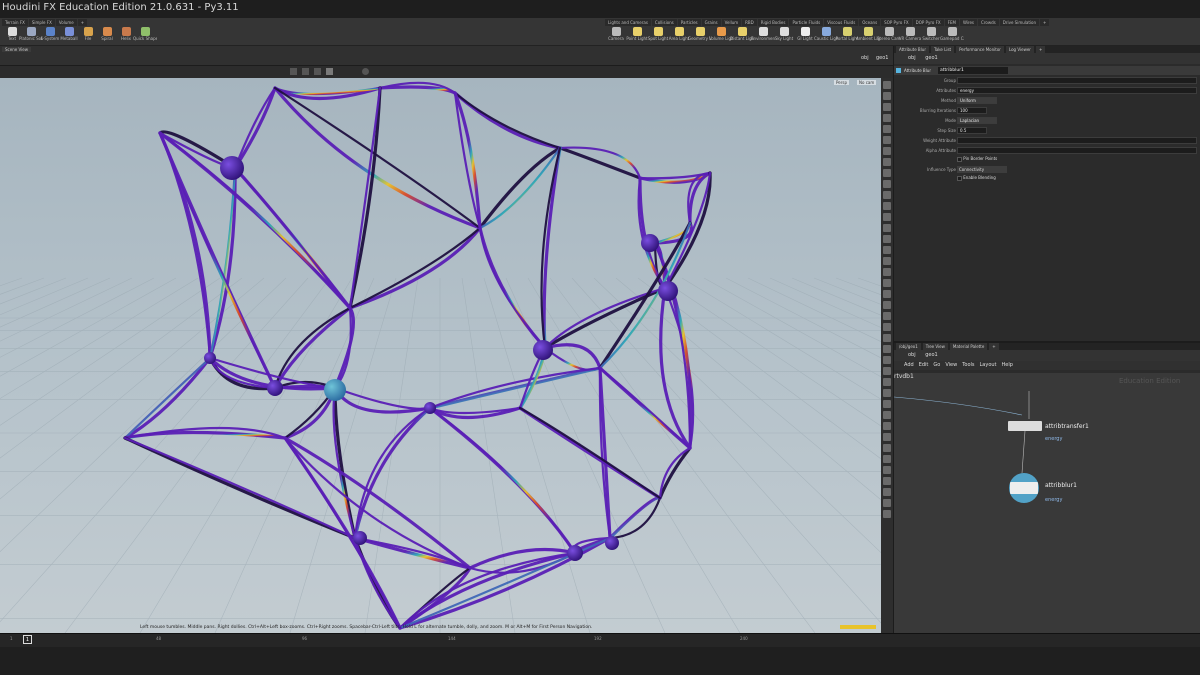 The image size is (1200, 675). I want to click on shelf-tool-gamepad: Gamepad Camera, so click(952, 36).